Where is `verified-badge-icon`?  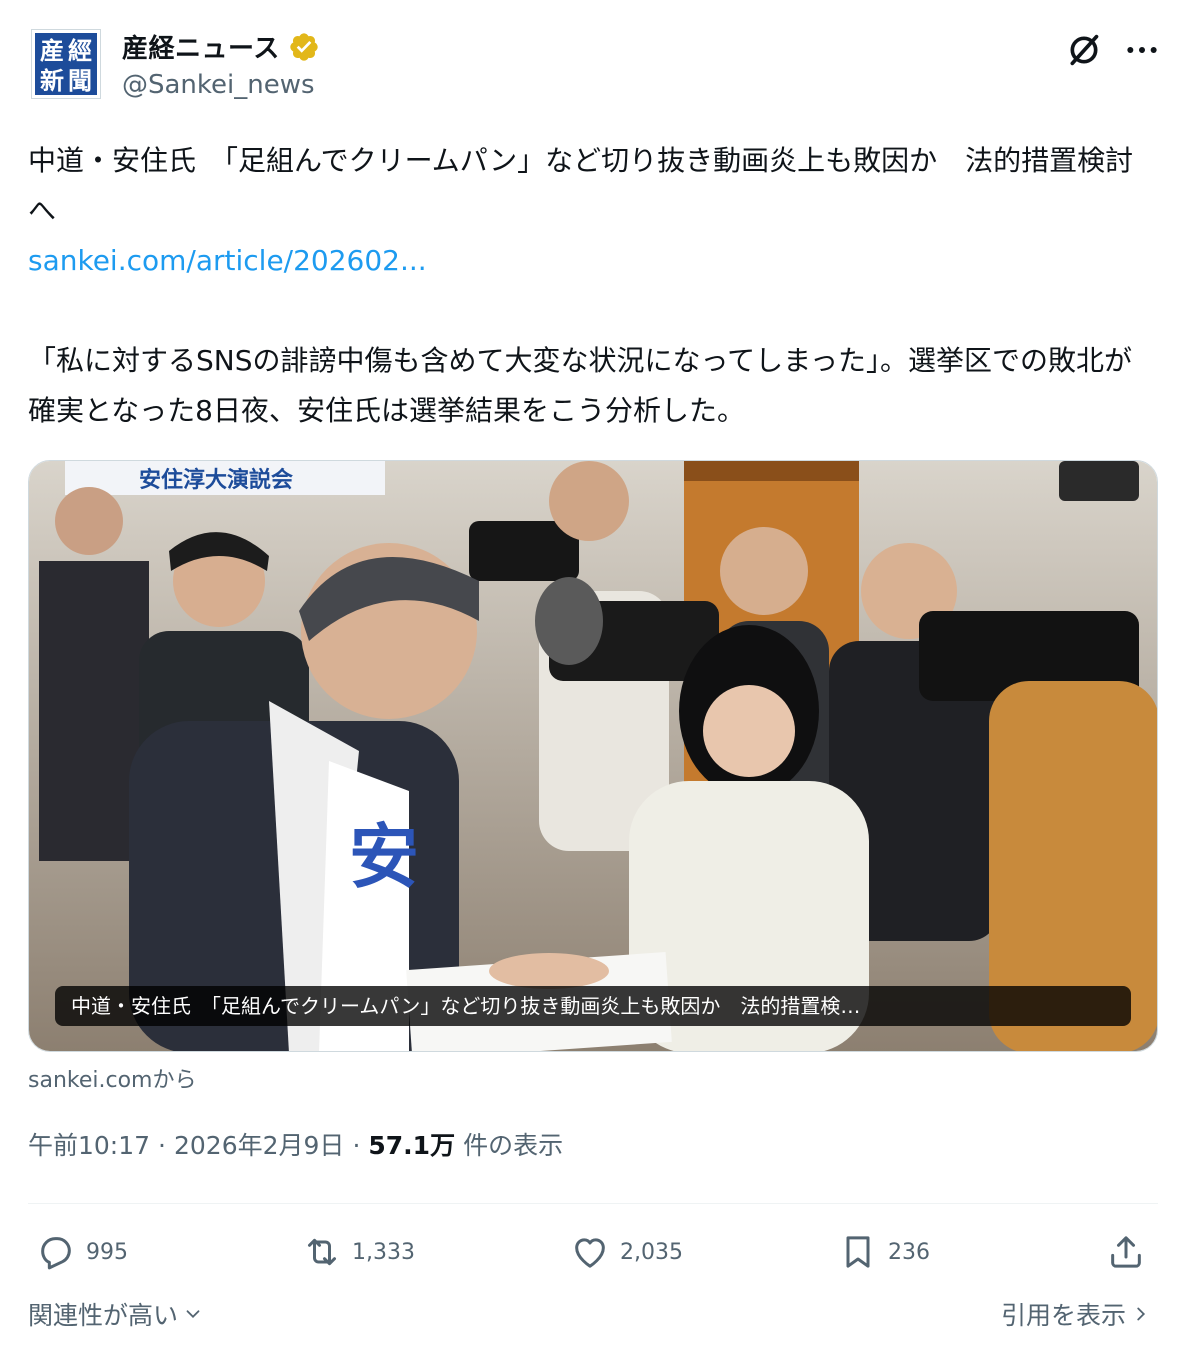 verified-badge-icon is located at coordinates (304, 47).